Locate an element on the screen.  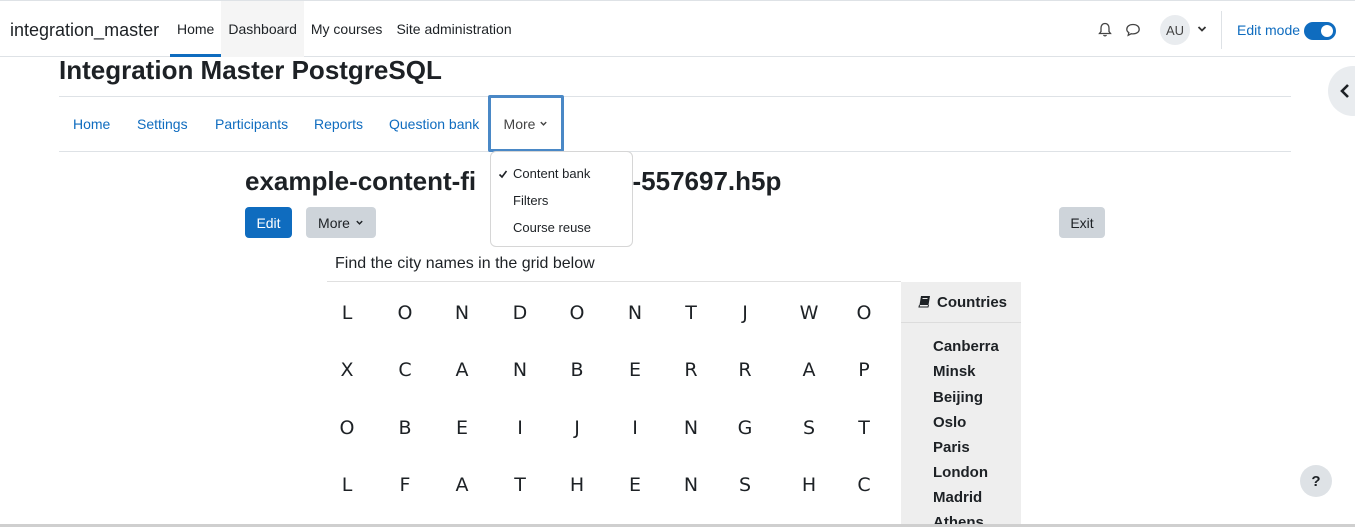
exit-button: Exit is located at coordinates (1082, 222).